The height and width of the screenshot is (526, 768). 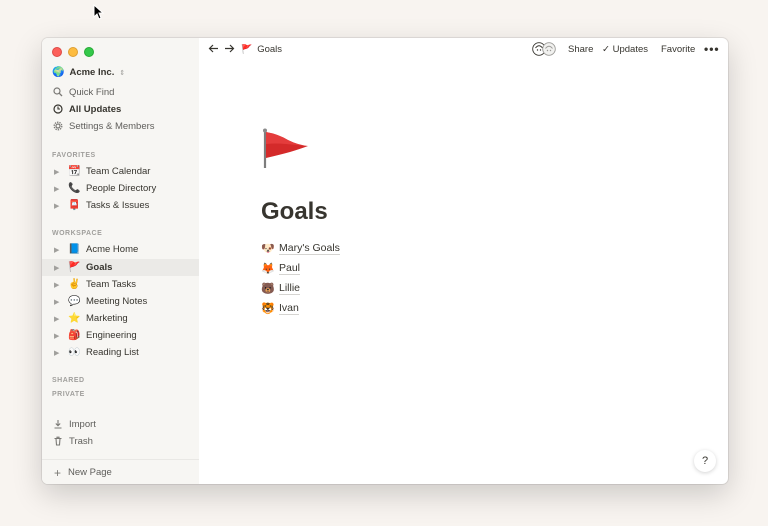 What do you see at coordinates (74, 301) in the screenshot?
I see `speech-bubble-icon: 💬` at bounding box center [74, 301].